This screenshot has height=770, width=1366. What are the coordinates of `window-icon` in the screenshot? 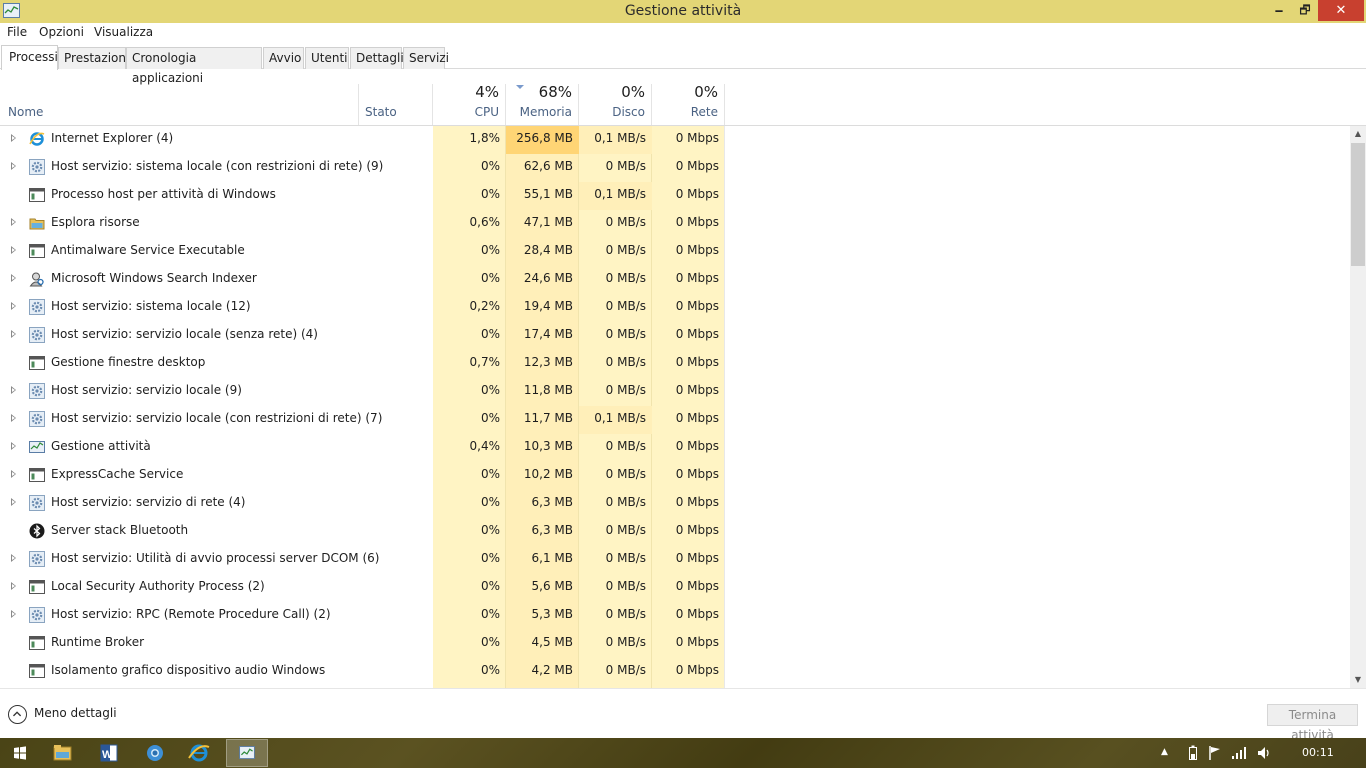 It's located at (37, 363).